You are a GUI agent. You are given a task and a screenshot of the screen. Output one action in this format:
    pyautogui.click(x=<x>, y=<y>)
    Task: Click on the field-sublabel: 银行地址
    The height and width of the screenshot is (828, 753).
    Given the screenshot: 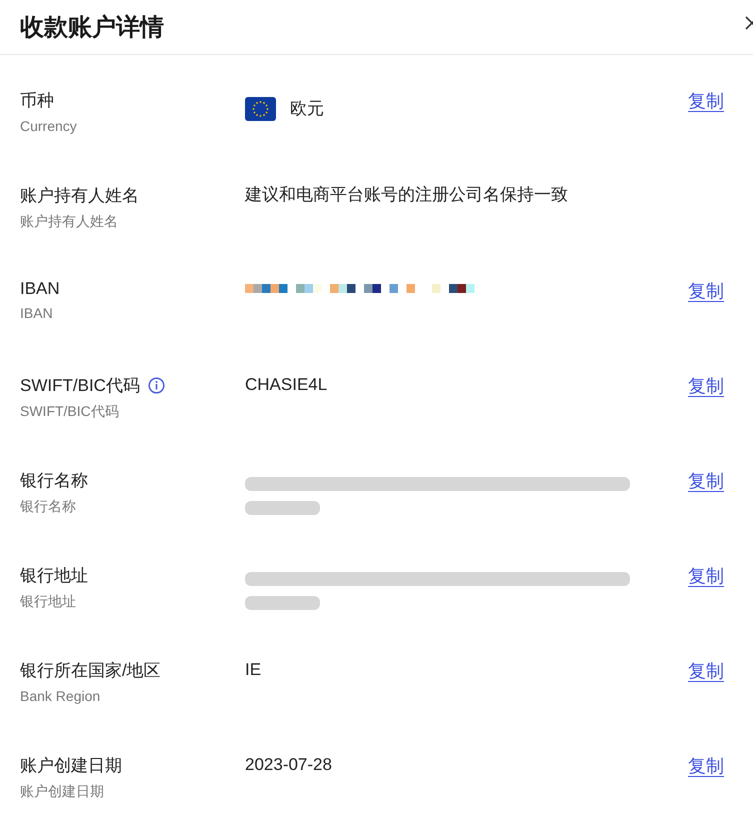 What is the action you would take?
    pyautogui.click(x=48, y=602)
    